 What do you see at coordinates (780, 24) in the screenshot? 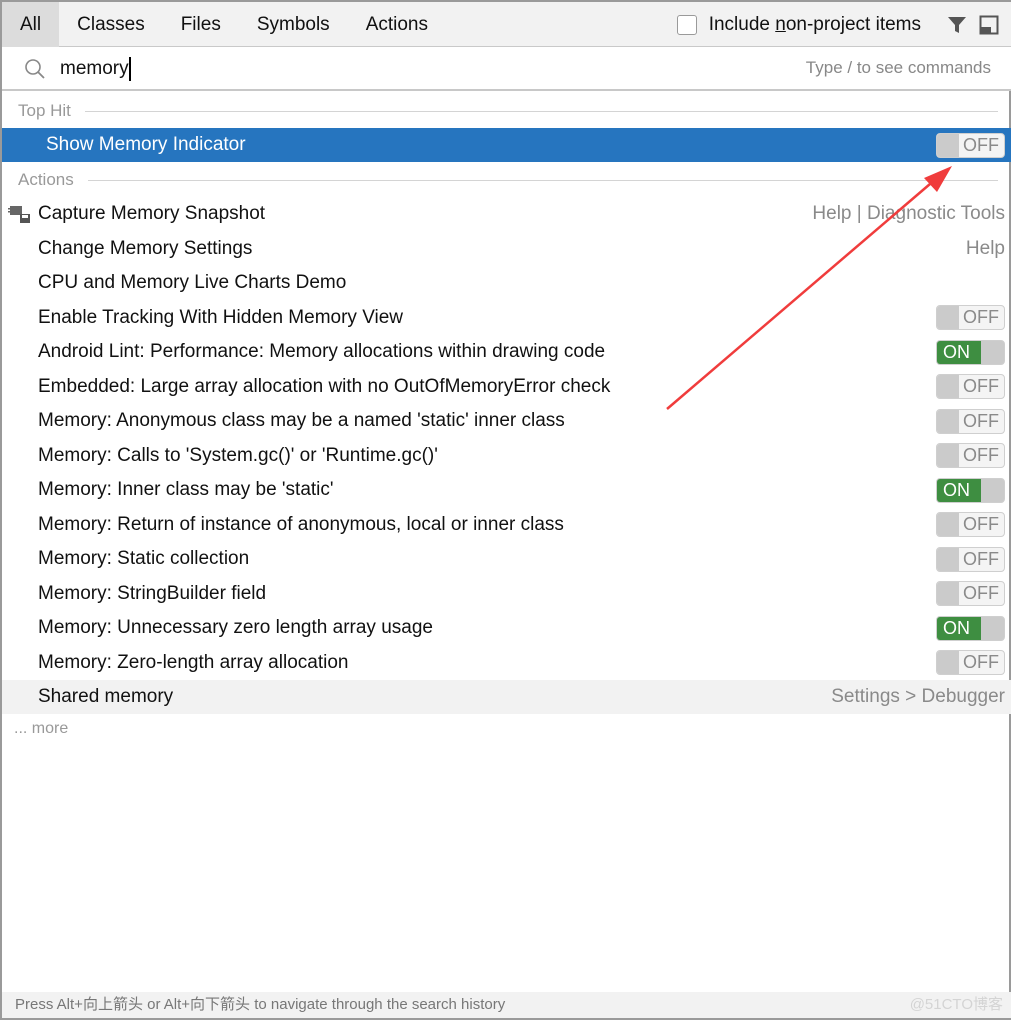
I see `label-mnemonic: n` at bounding box center [780, 24].